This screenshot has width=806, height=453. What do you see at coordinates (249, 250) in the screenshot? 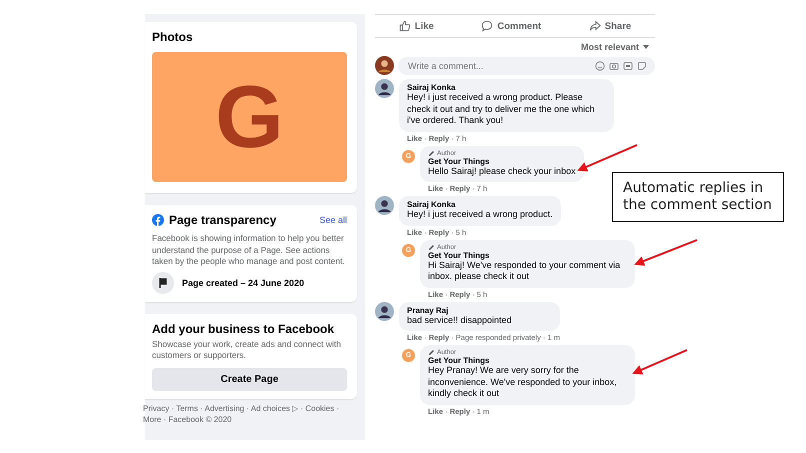
I see `transparency-text: Facebook is showing information to help you better understand the purpose of a Page. See actions taken by the people who manage and post content.` at bounding box center [249, 250].